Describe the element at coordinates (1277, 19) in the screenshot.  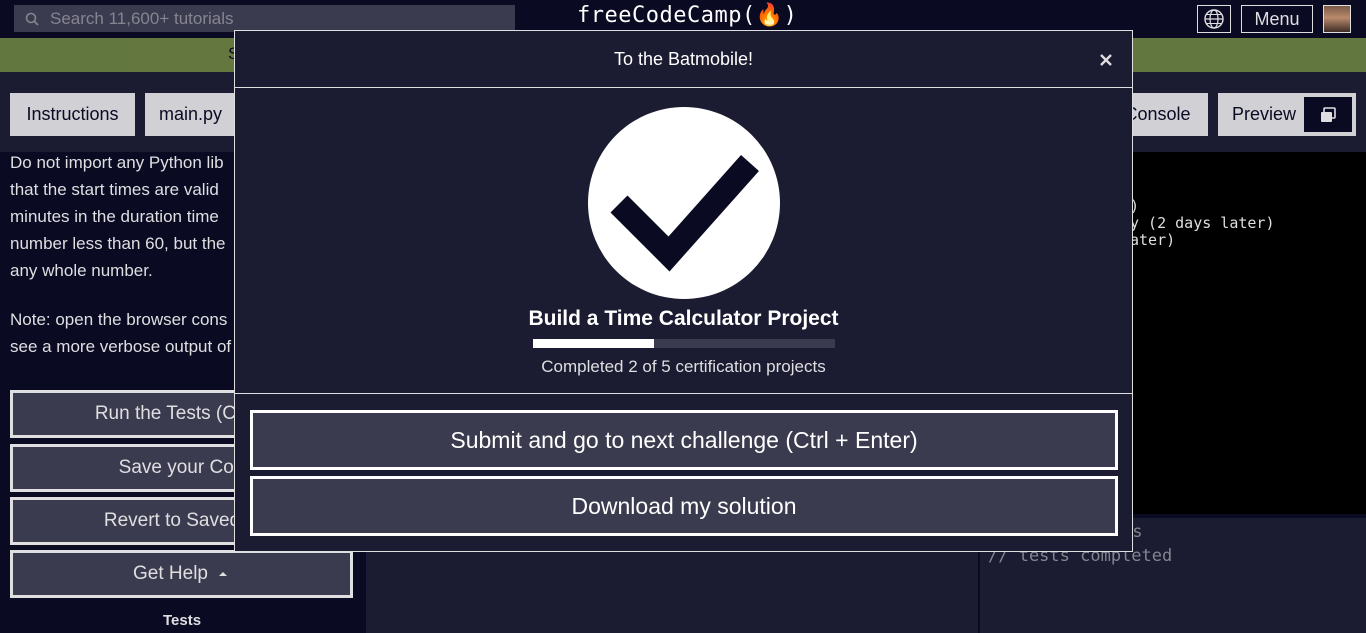
I see `menu-button: Menu` at that location.